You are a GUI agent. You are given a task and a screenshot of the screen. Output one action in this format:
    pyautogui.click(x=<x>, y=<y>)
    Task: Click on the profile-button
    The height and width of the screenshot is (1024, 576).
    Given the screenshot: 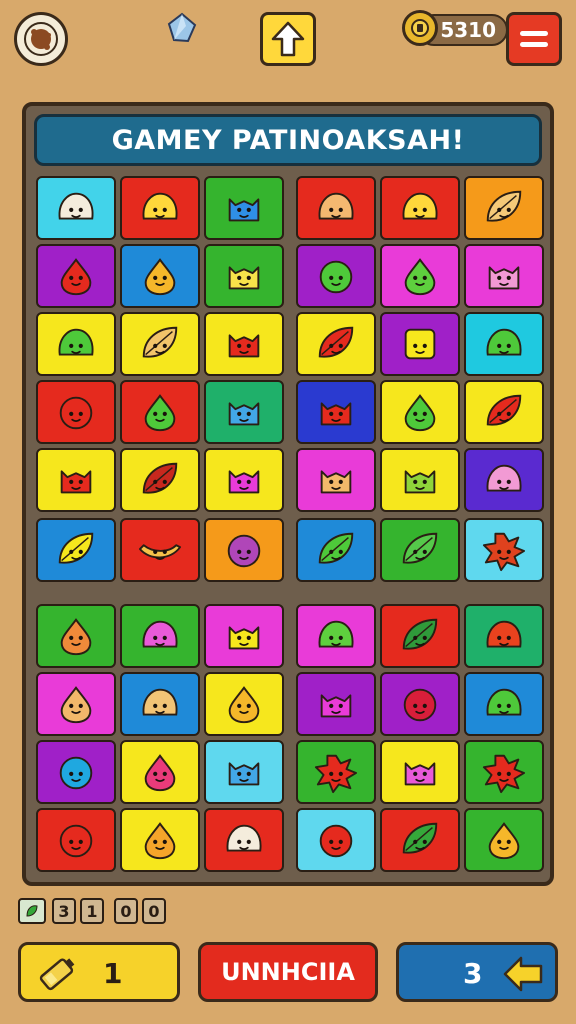 What is the action you would take?
    pyautogui.click(x=41, y=39)
    